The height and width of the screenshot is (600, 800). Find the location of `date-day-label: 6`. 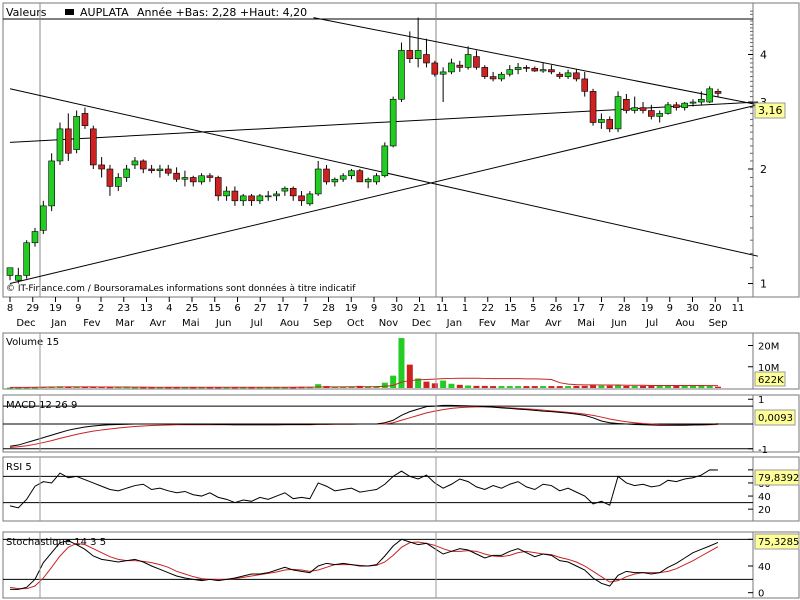

date-day-label: 6 is located at coordinates (237, 308).